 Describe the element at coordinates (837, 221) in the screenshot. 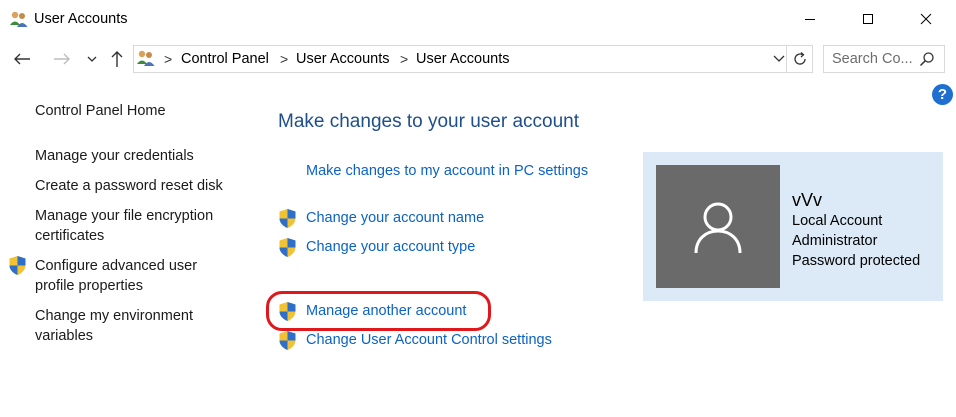

I see `account-type: Local Account` at that location.